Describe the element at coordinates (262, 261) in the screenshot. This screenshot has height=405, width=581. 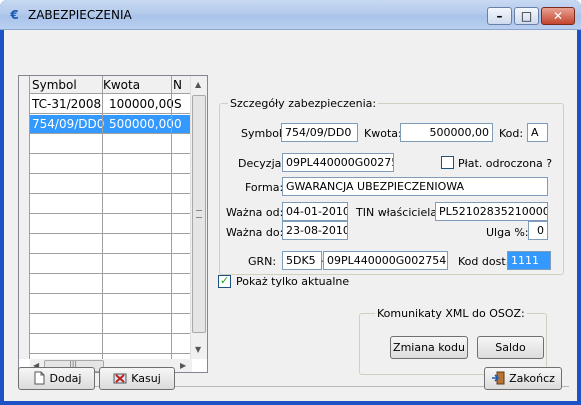
I see `grn-label: GRN:` at that location.